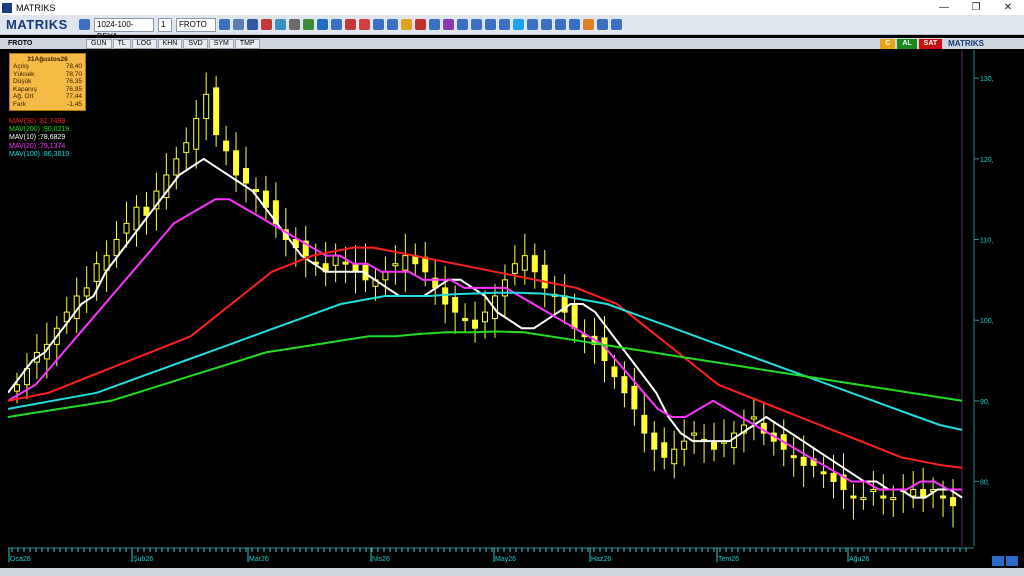 Image resolution: width=1024 pixels, height=576 pixels. Describe the element at coordinates (944, 7) in the screenshot. I see `minimize-button: —` at that location.